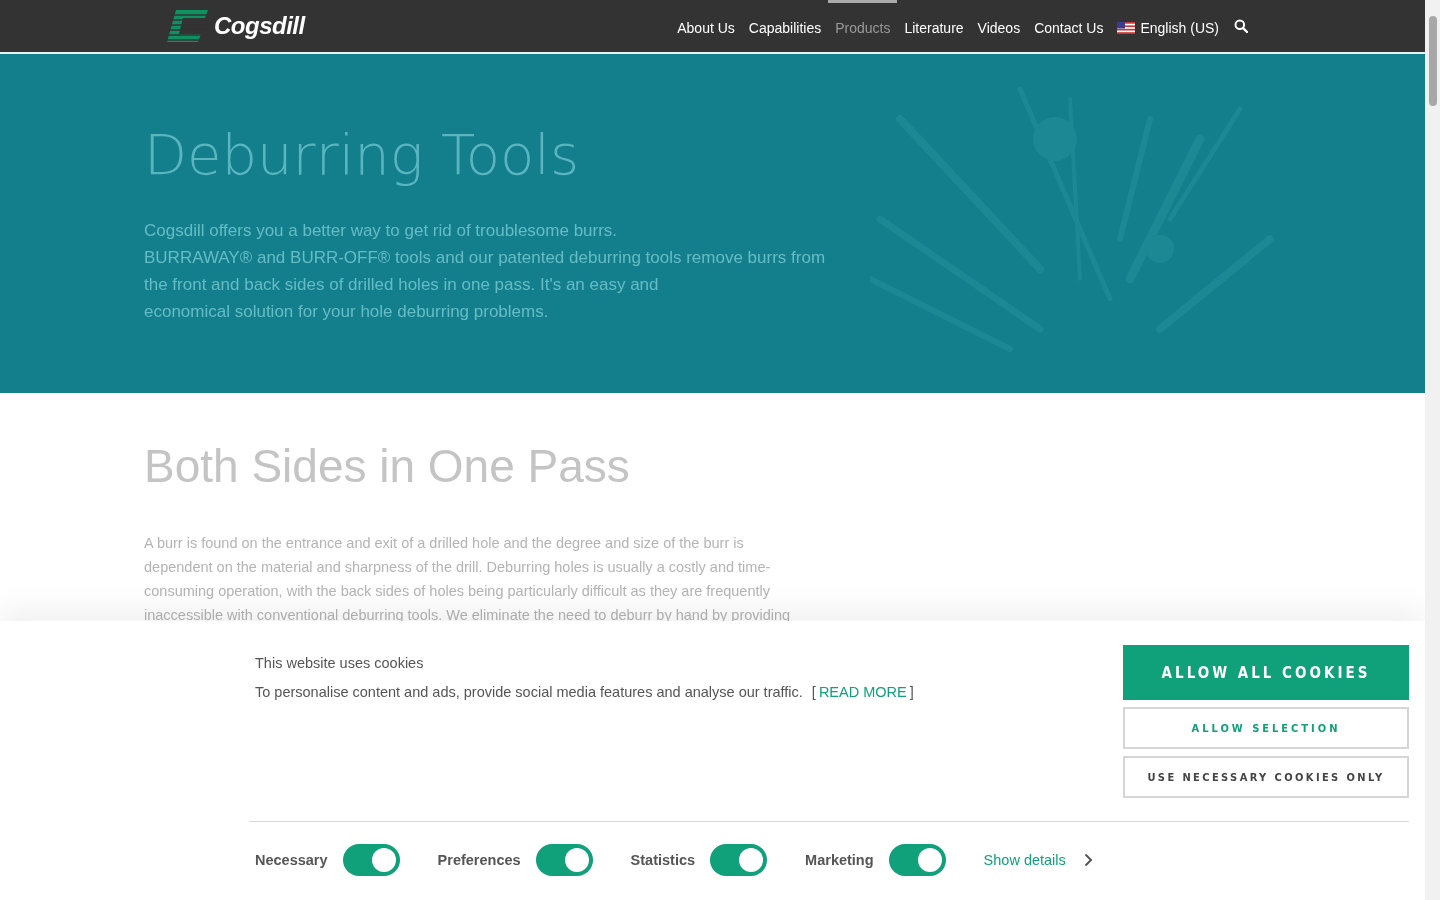 This screenshot has width=1440, height=900. I want to click on body-text: consuming operation, with the back sides of holes being particularly difficult as they are frequently, so click(457, 591).